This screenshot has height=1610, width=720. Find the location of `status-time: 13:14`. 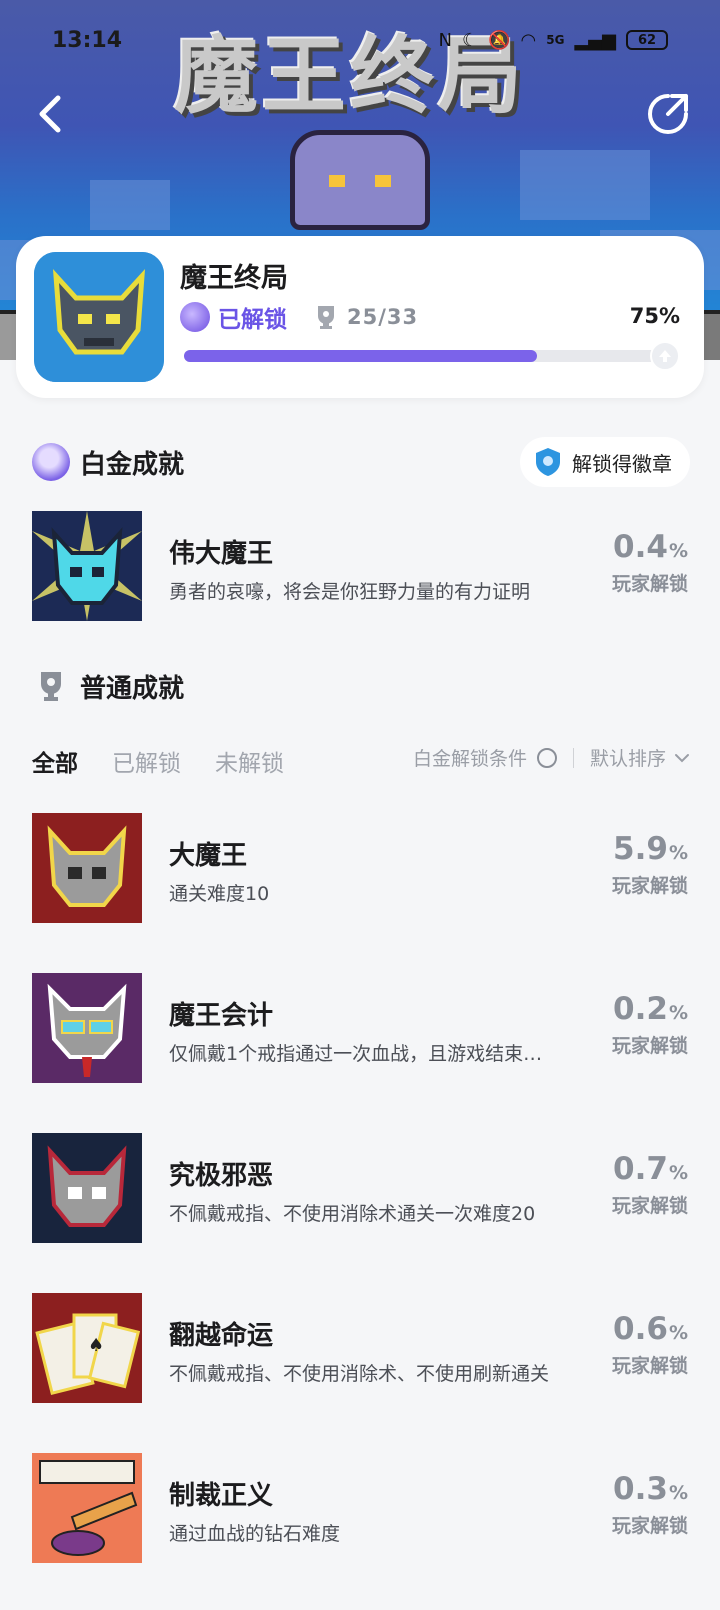

status-time: 13:14 is located at coordinates (87, 40).